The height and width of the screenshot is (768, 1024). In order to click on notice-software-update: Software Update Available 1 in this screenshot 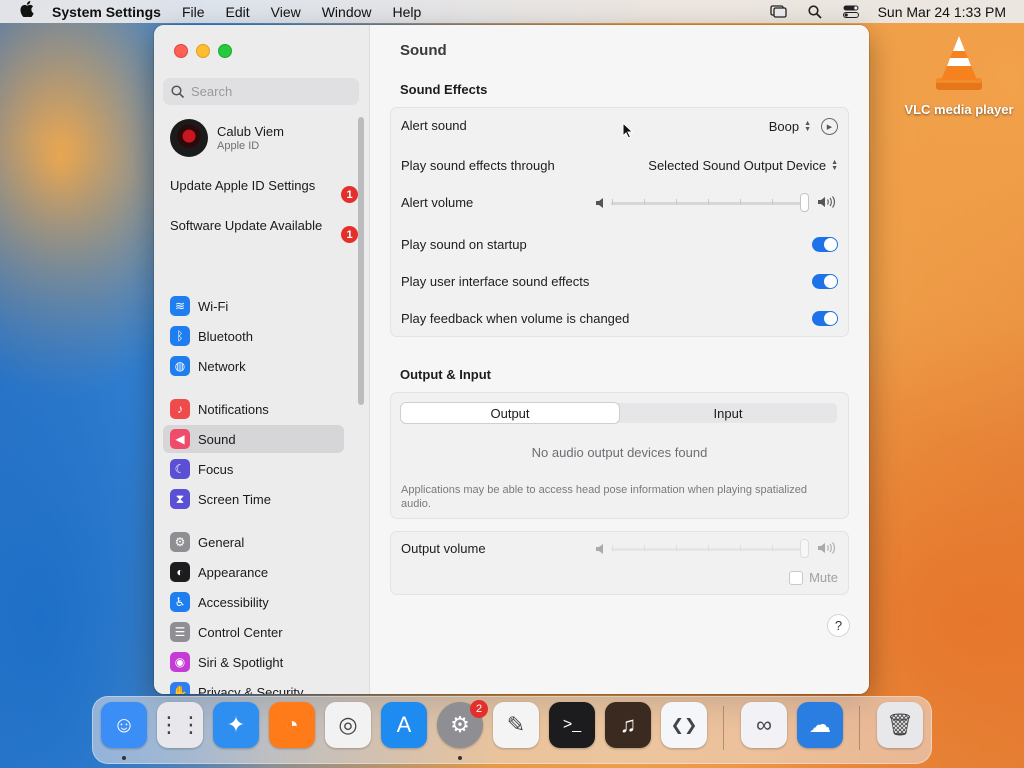, I will do `click(264, 230)`.